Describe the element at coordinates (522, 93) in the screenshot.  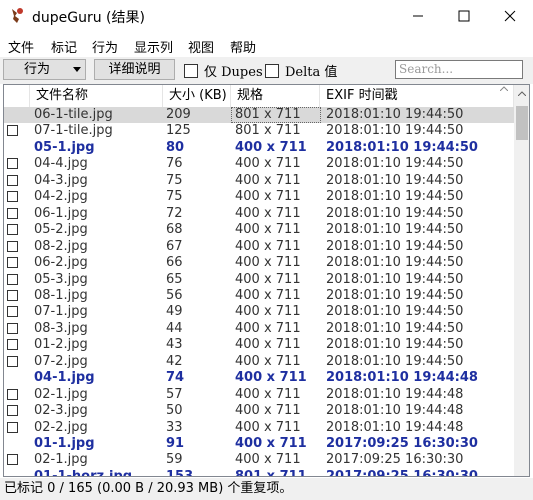
I see `scroll-up-icon` at that location.